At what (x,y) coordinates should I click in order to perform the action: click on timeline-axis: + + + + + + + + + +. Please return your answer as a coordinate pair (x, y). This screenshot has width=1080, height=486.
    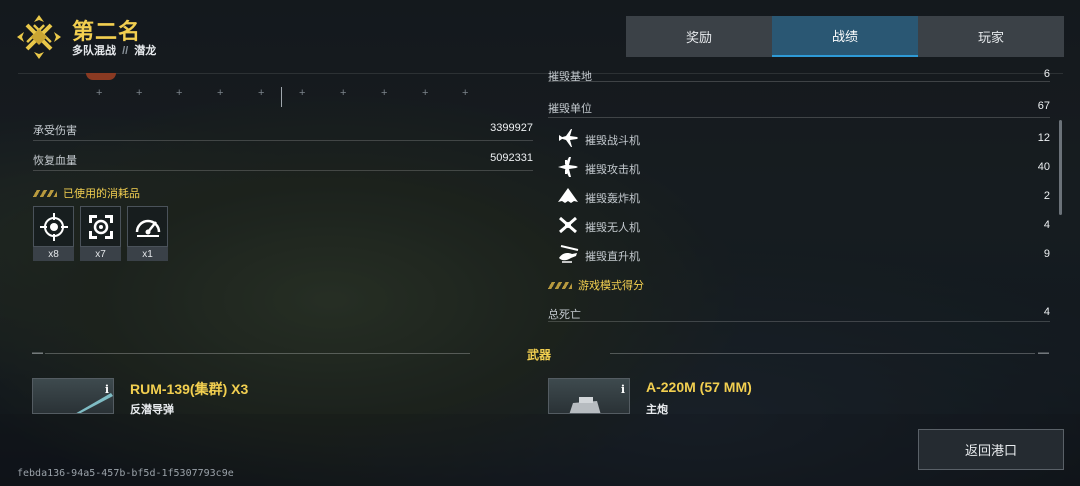
    Looking at the image, I should click on (287, 96).